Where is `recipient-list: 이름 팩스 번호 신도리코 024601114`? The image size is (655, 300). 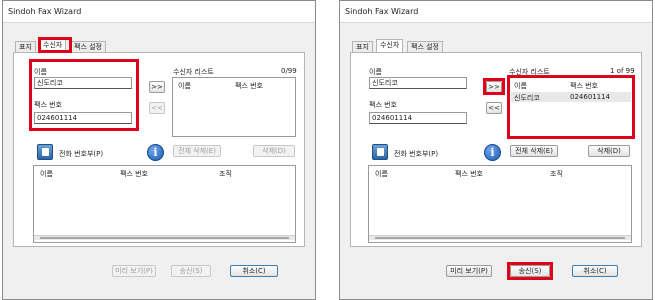 recipient-list: 이름 팩스 번호 신도리코 024601114 is located at coordinates (571, 107).